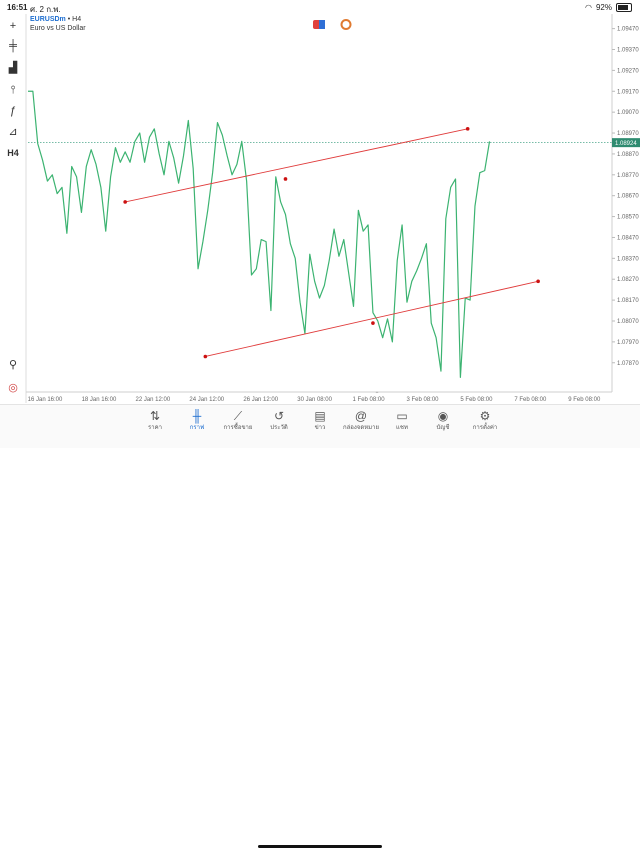  What do you see at coordinates (628, 176) in the screenshot?
I see `y-tick-label: 1.08770` at bounding box center [628, 176].